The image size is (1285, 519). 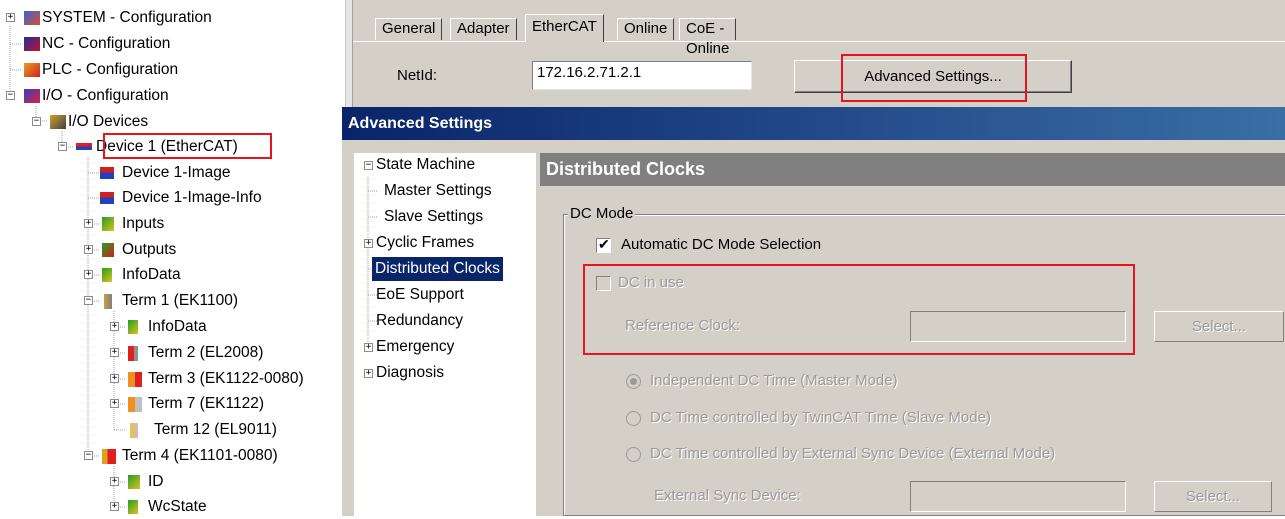 What do you see at coordinates (177, 506) in the screenshot?
I see `tree-label: WcState` at bounding box center [177, 506].